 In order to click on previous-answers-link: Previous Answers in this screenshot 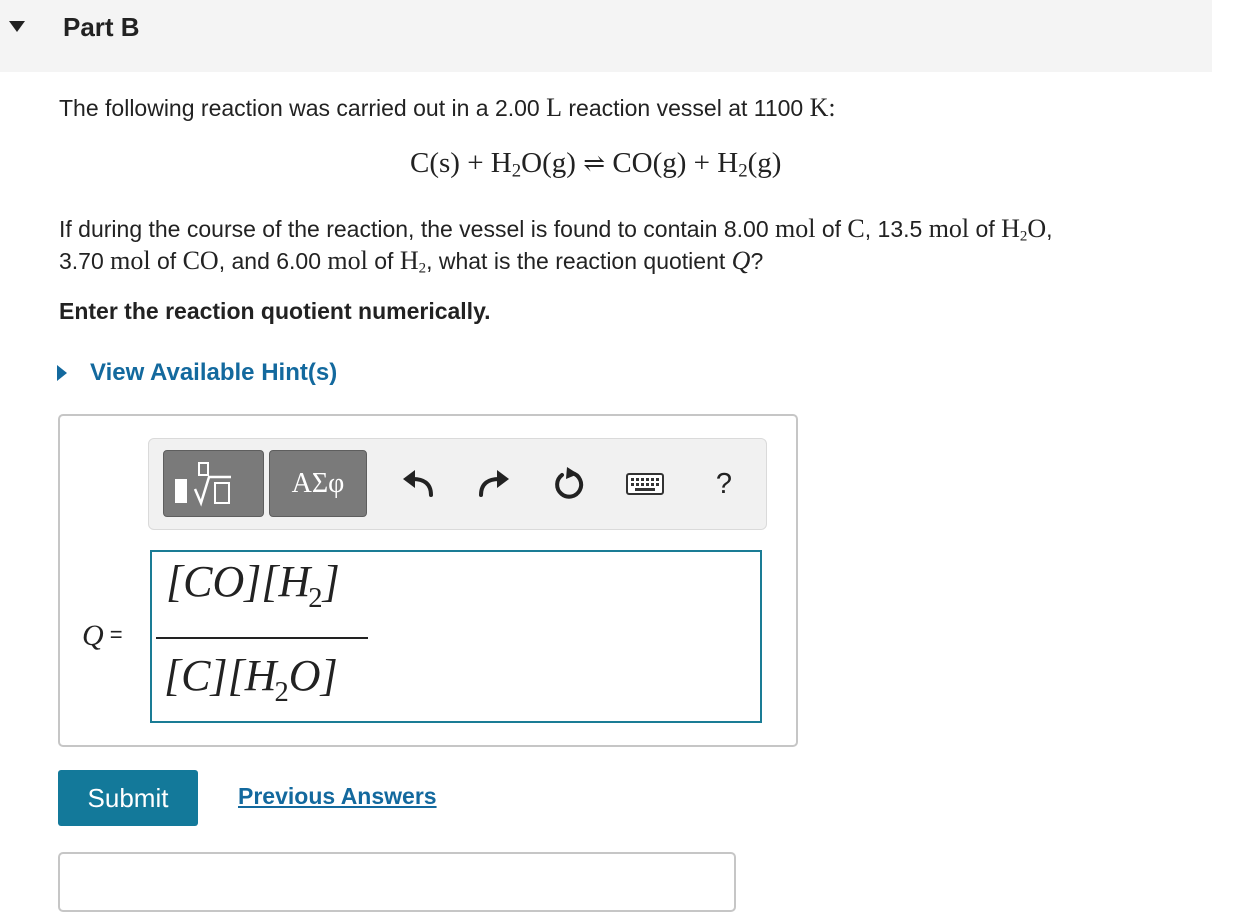, I will do `click(337, 796)`.